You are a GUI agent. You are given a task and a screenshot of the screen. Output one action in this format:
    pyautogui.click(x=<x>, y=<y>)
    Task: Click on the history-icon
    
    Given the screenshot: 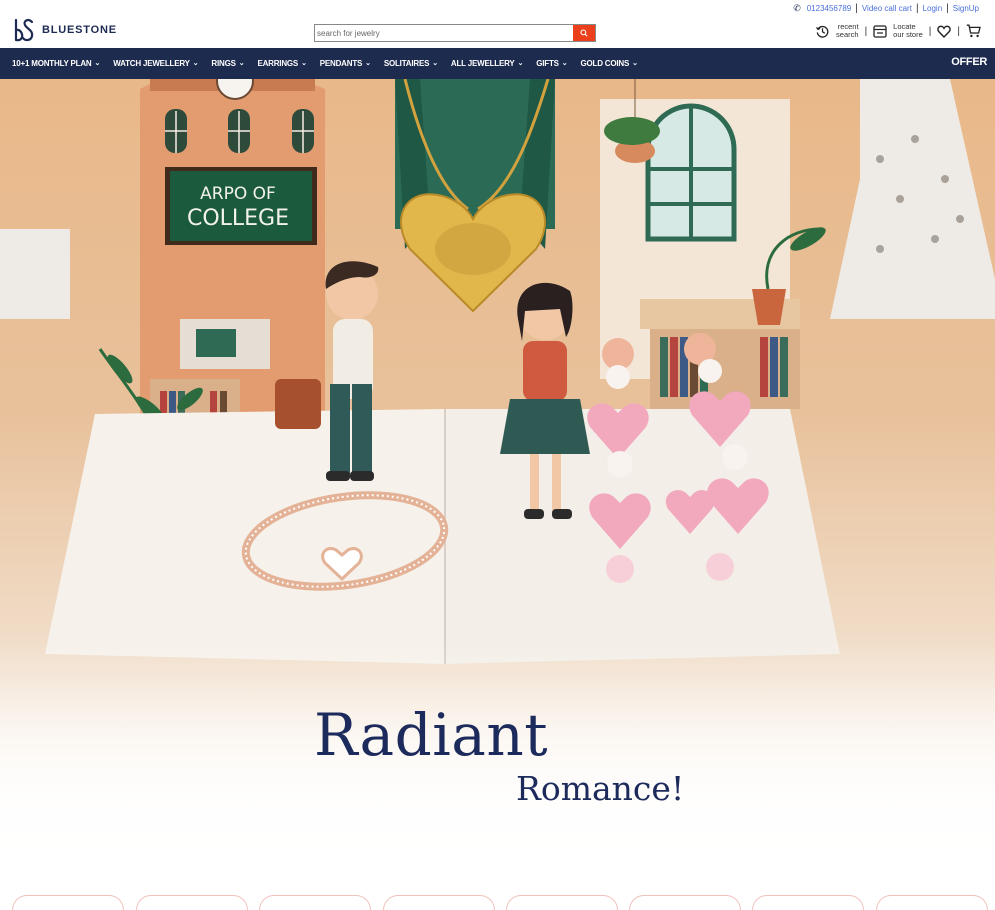 What is the action you would take?
    pyautogui.click(x=822, y=31)
    